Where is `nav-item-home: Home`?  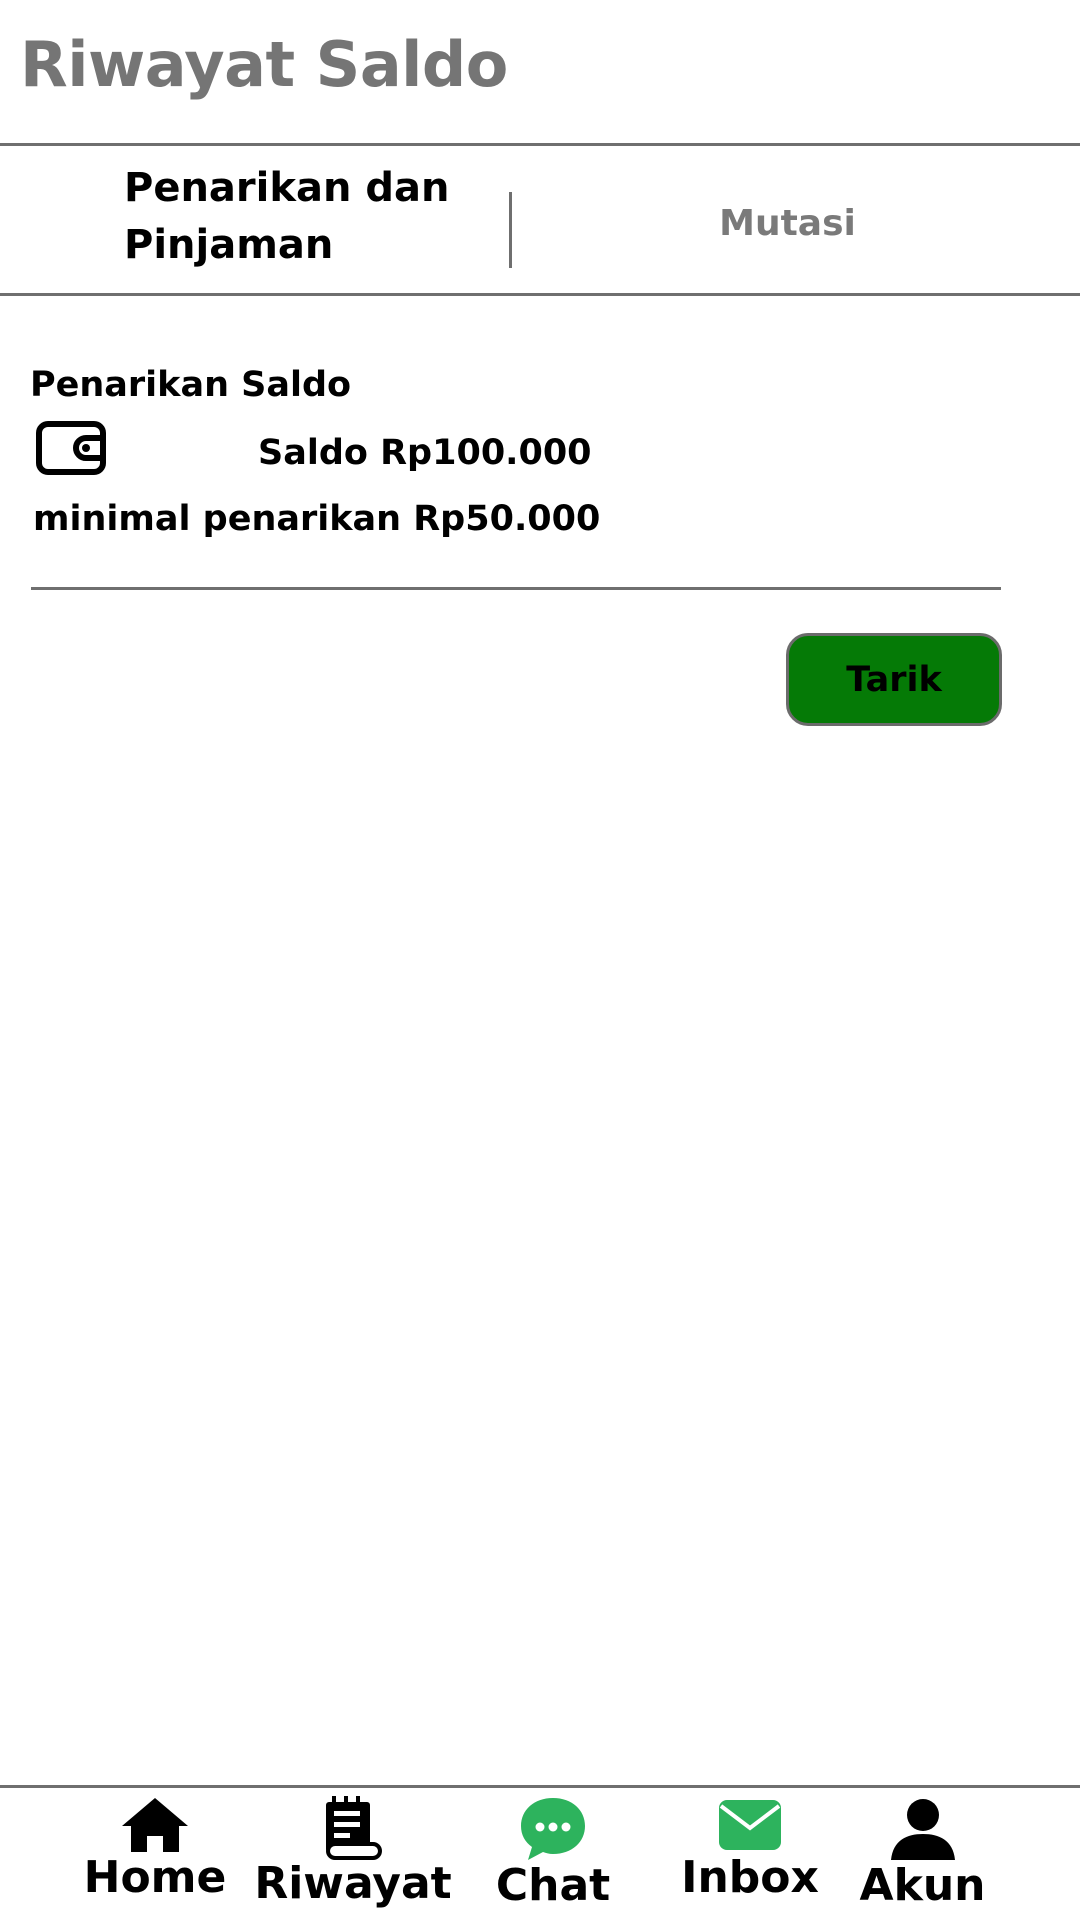 nav-item-home: Home is located at coordinates (155, 1849).